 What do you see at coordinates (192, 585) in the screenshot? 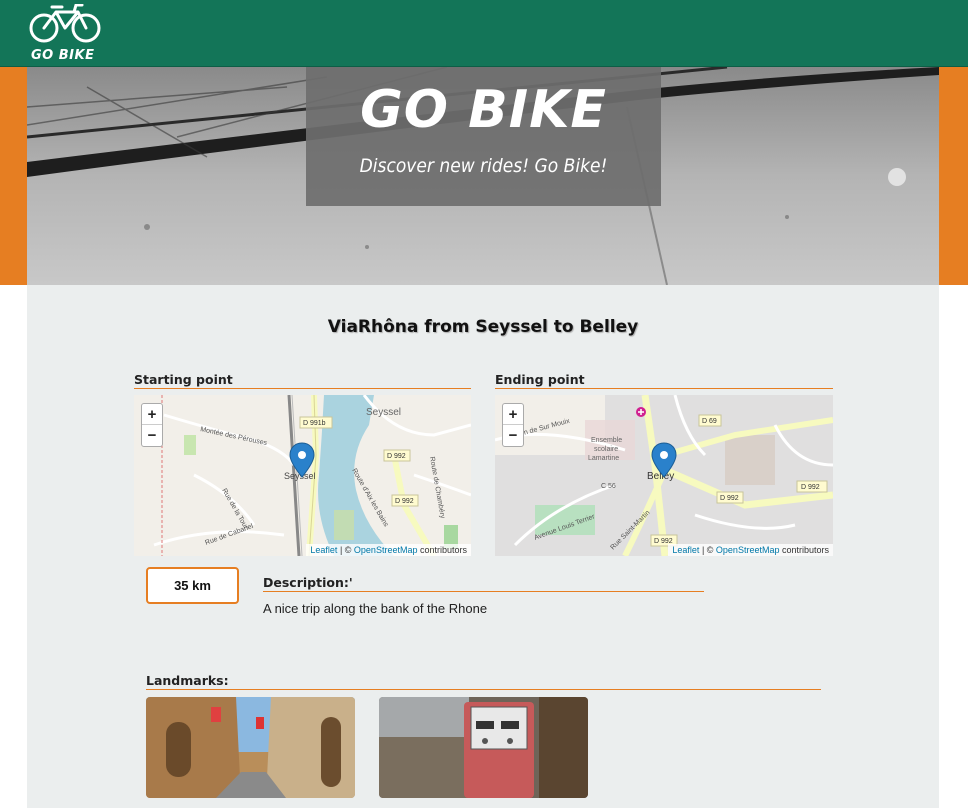
I see `distance-badge: 35 km` at bounding box center [192, 585].